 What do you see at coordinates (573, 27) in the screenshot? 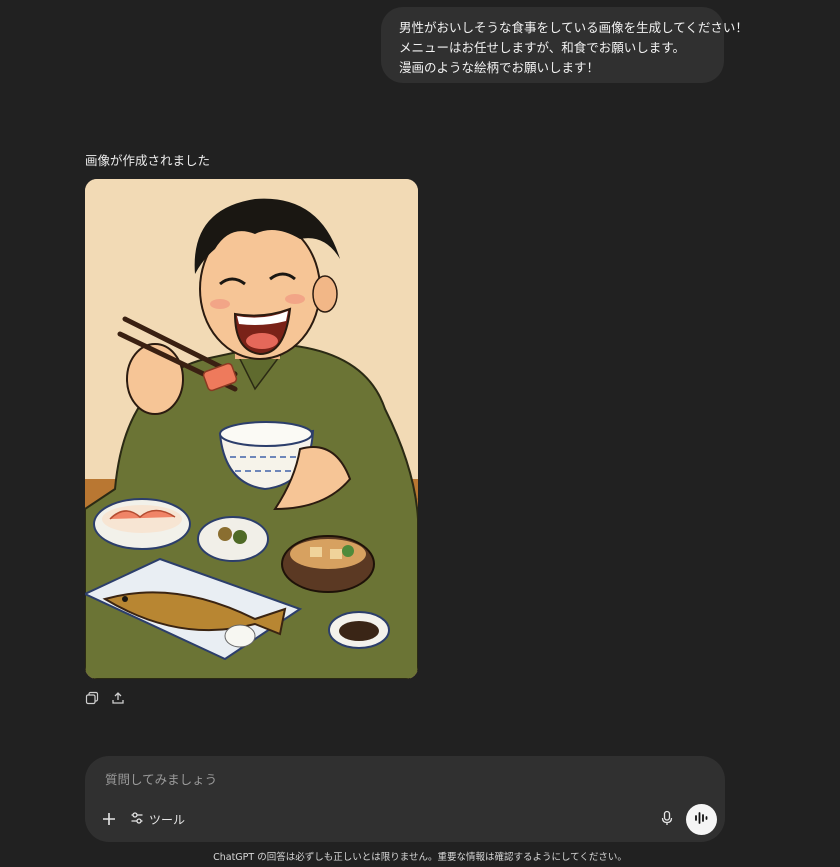
I see `user-message-line: 男性がおいしそうな食事をしている画像を生成してください！` at bounding box center [573, 27].